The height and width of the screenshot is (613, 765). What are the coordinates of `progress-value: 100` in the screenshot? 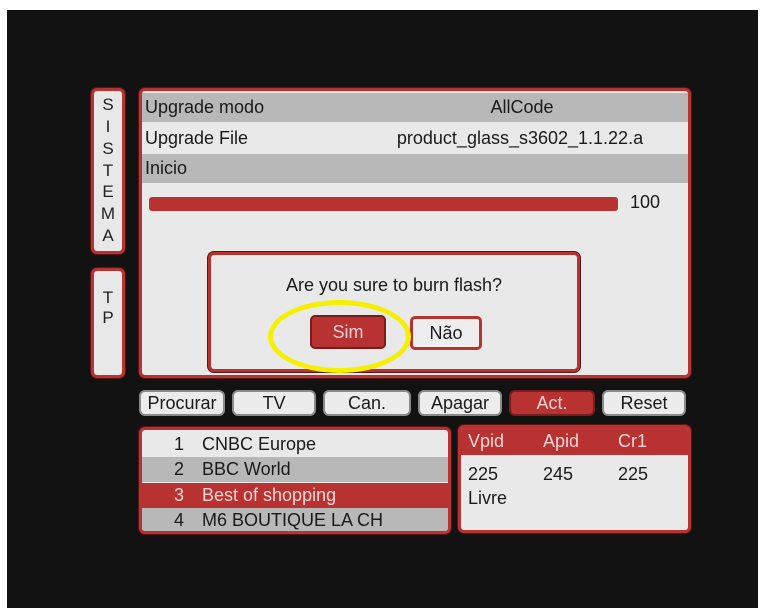 It's located at (645, 202).